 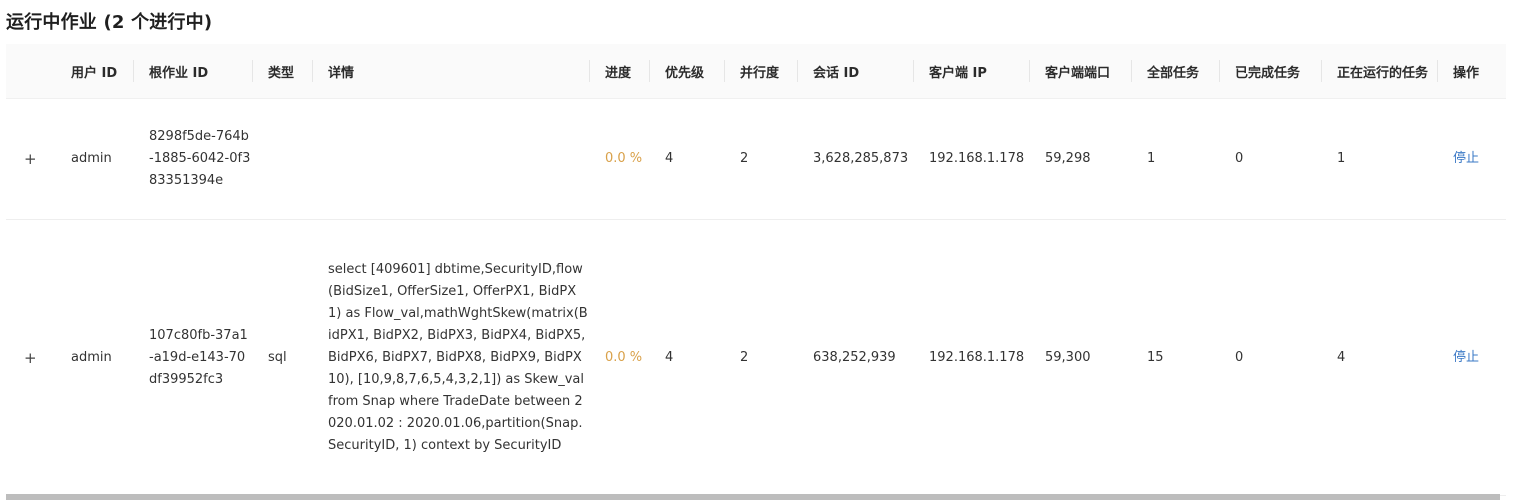 What do you see at coordinates (1175, 71) in the screenshot?
I see `column-header-total-tasks: 全部任务` at bounding box center [1175, 71].